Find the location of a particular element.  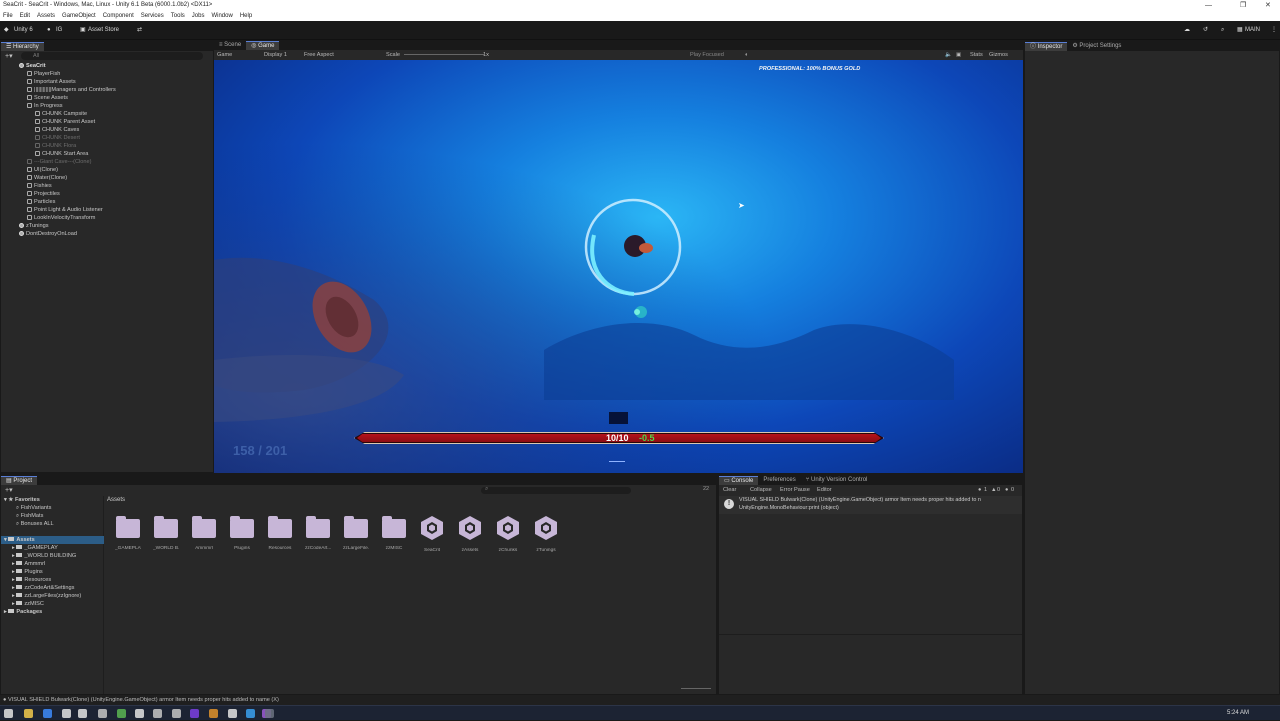

unity-version-button: Unity 6 is located at coordinates (23, 30).